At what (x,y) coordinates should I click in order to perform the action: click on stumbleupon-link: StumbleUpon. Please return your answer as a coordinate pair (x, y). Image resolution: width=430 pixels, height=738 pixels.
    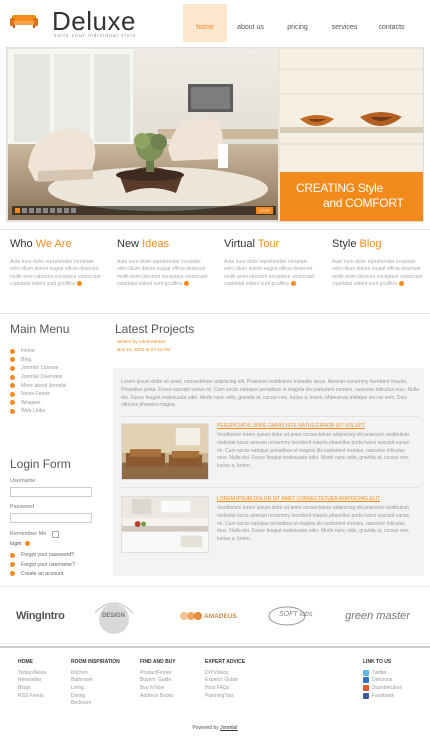
    Looking at the image, I should click on (382, 688).